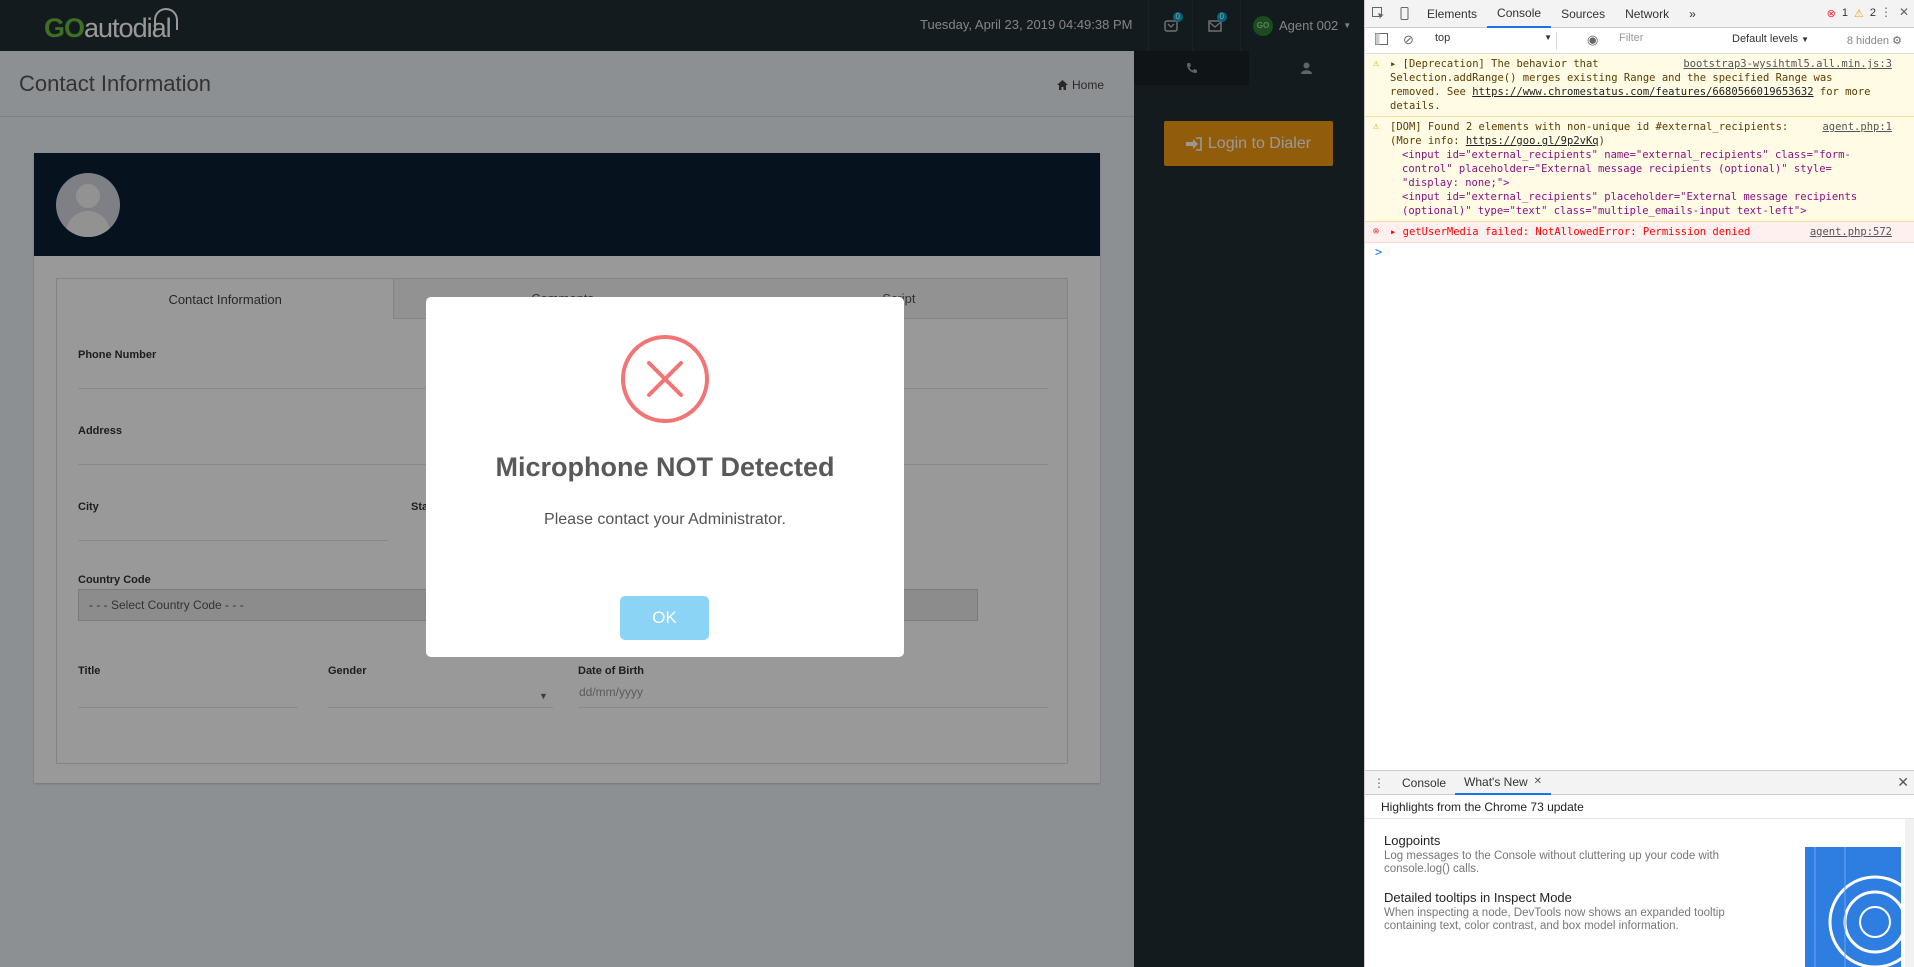  I want to click on warning-count: 2, so click(1872, 13).